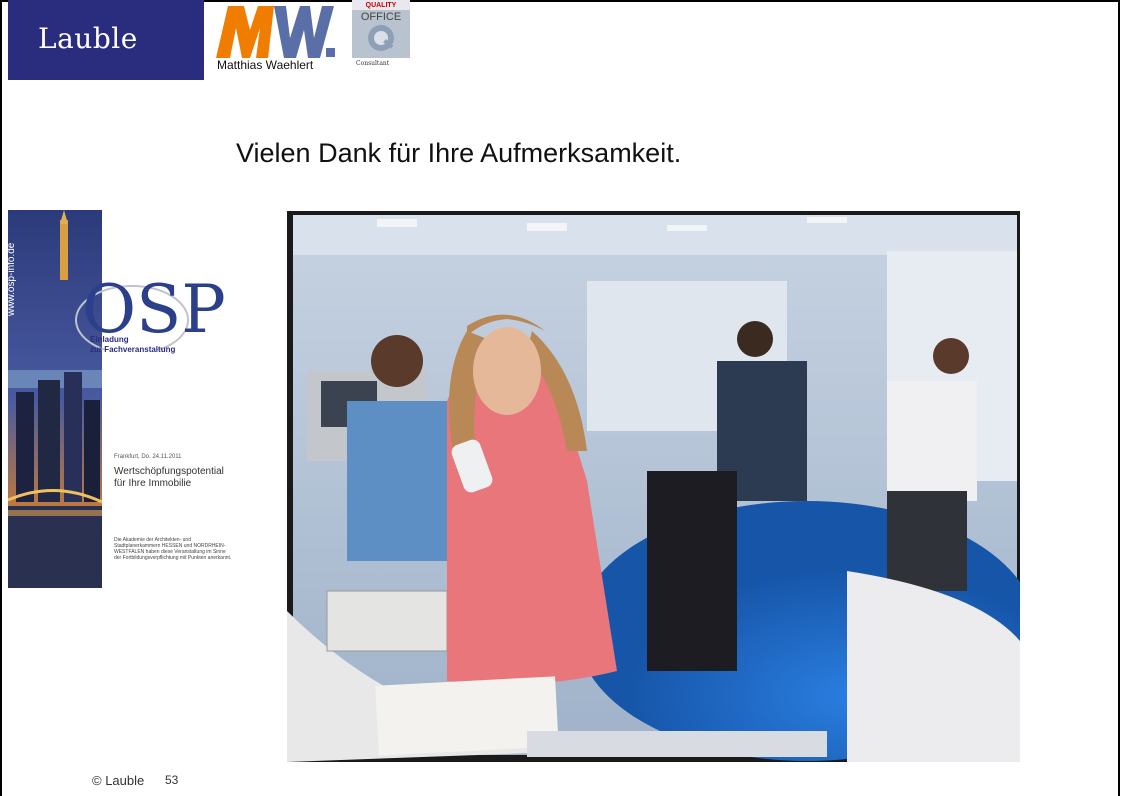  What do you see at coordinates (381, 5) in the screenshot?
I see `quality-label: QUALITY` at bounding box center [381, 5].